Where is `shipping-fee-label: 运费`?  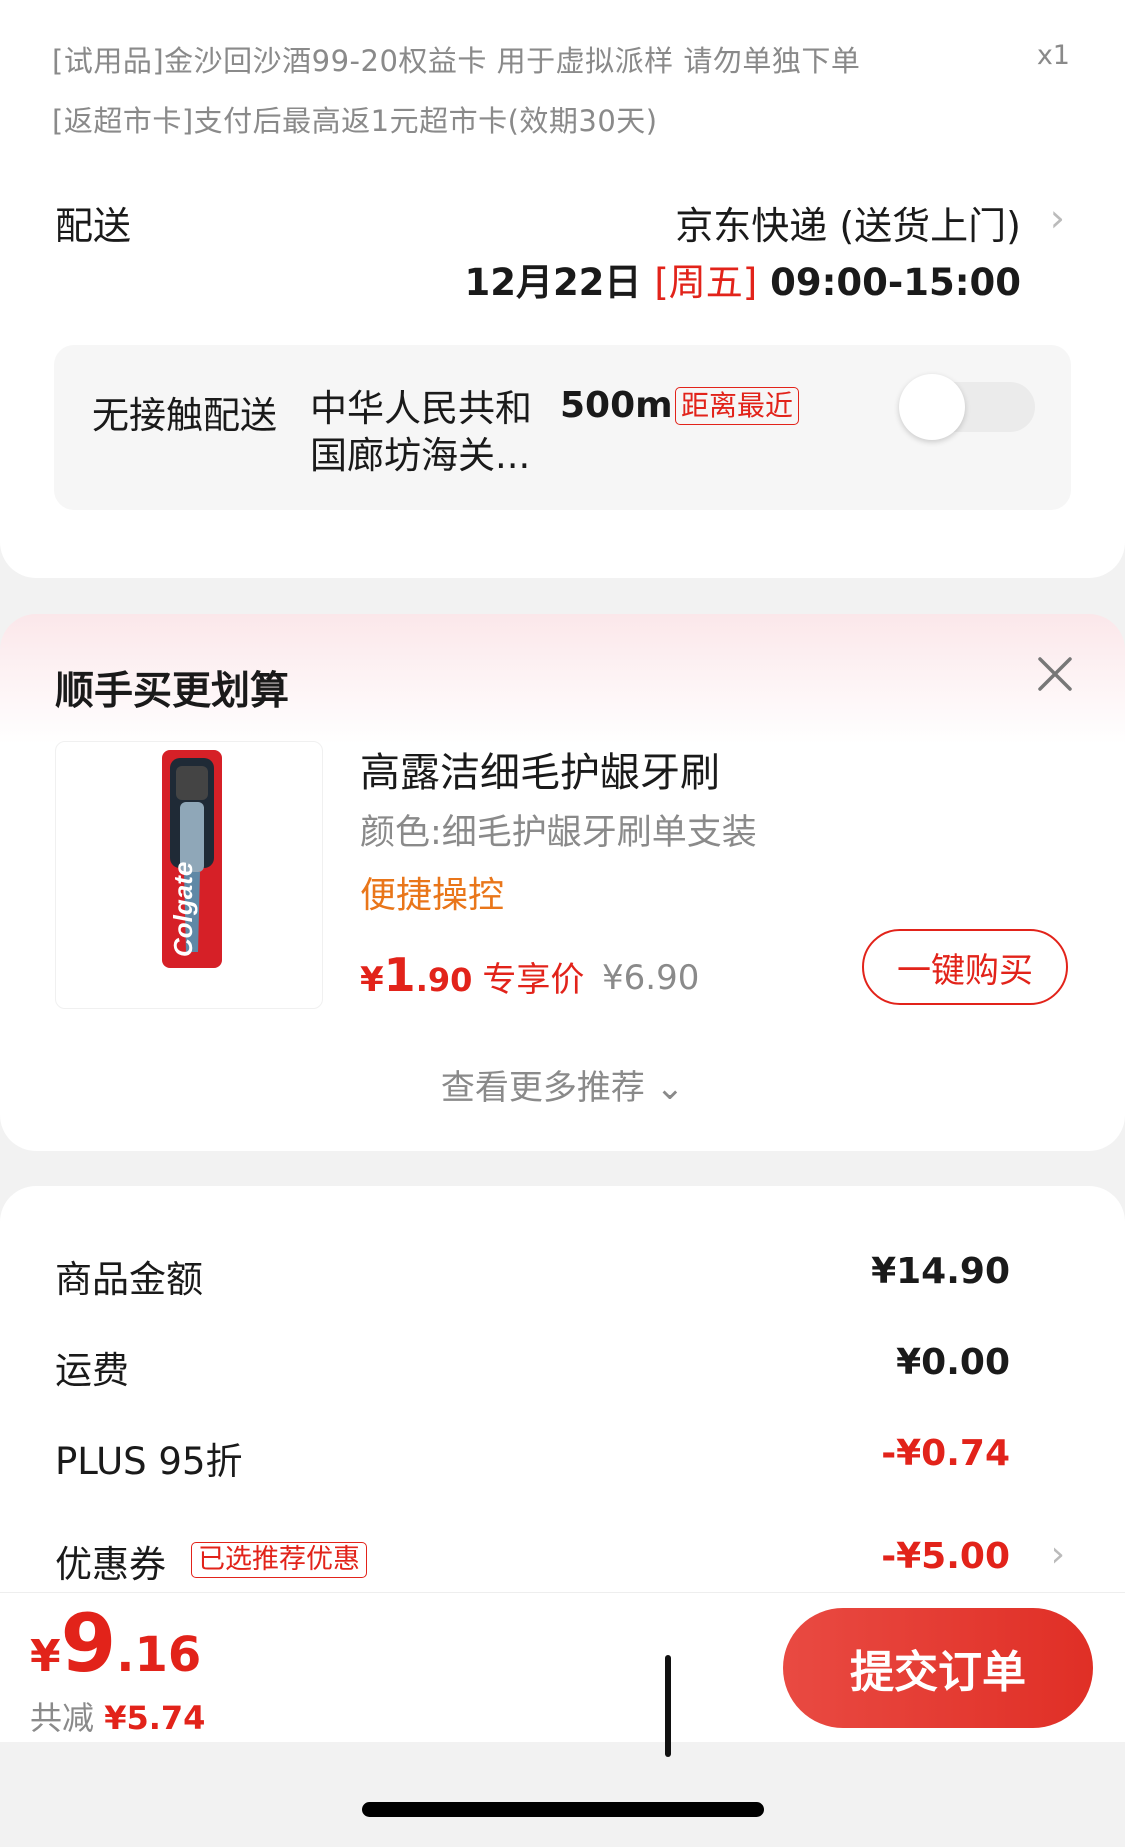
shipping-fee-label: 运费 is located at coordinates (92, 1370).